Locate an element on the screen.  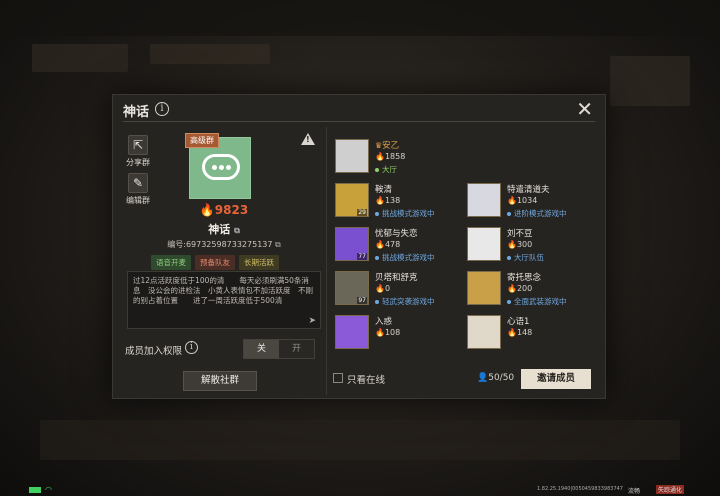
member-status: 轻武突袭游戏中 is located at coordinates (405, 301).